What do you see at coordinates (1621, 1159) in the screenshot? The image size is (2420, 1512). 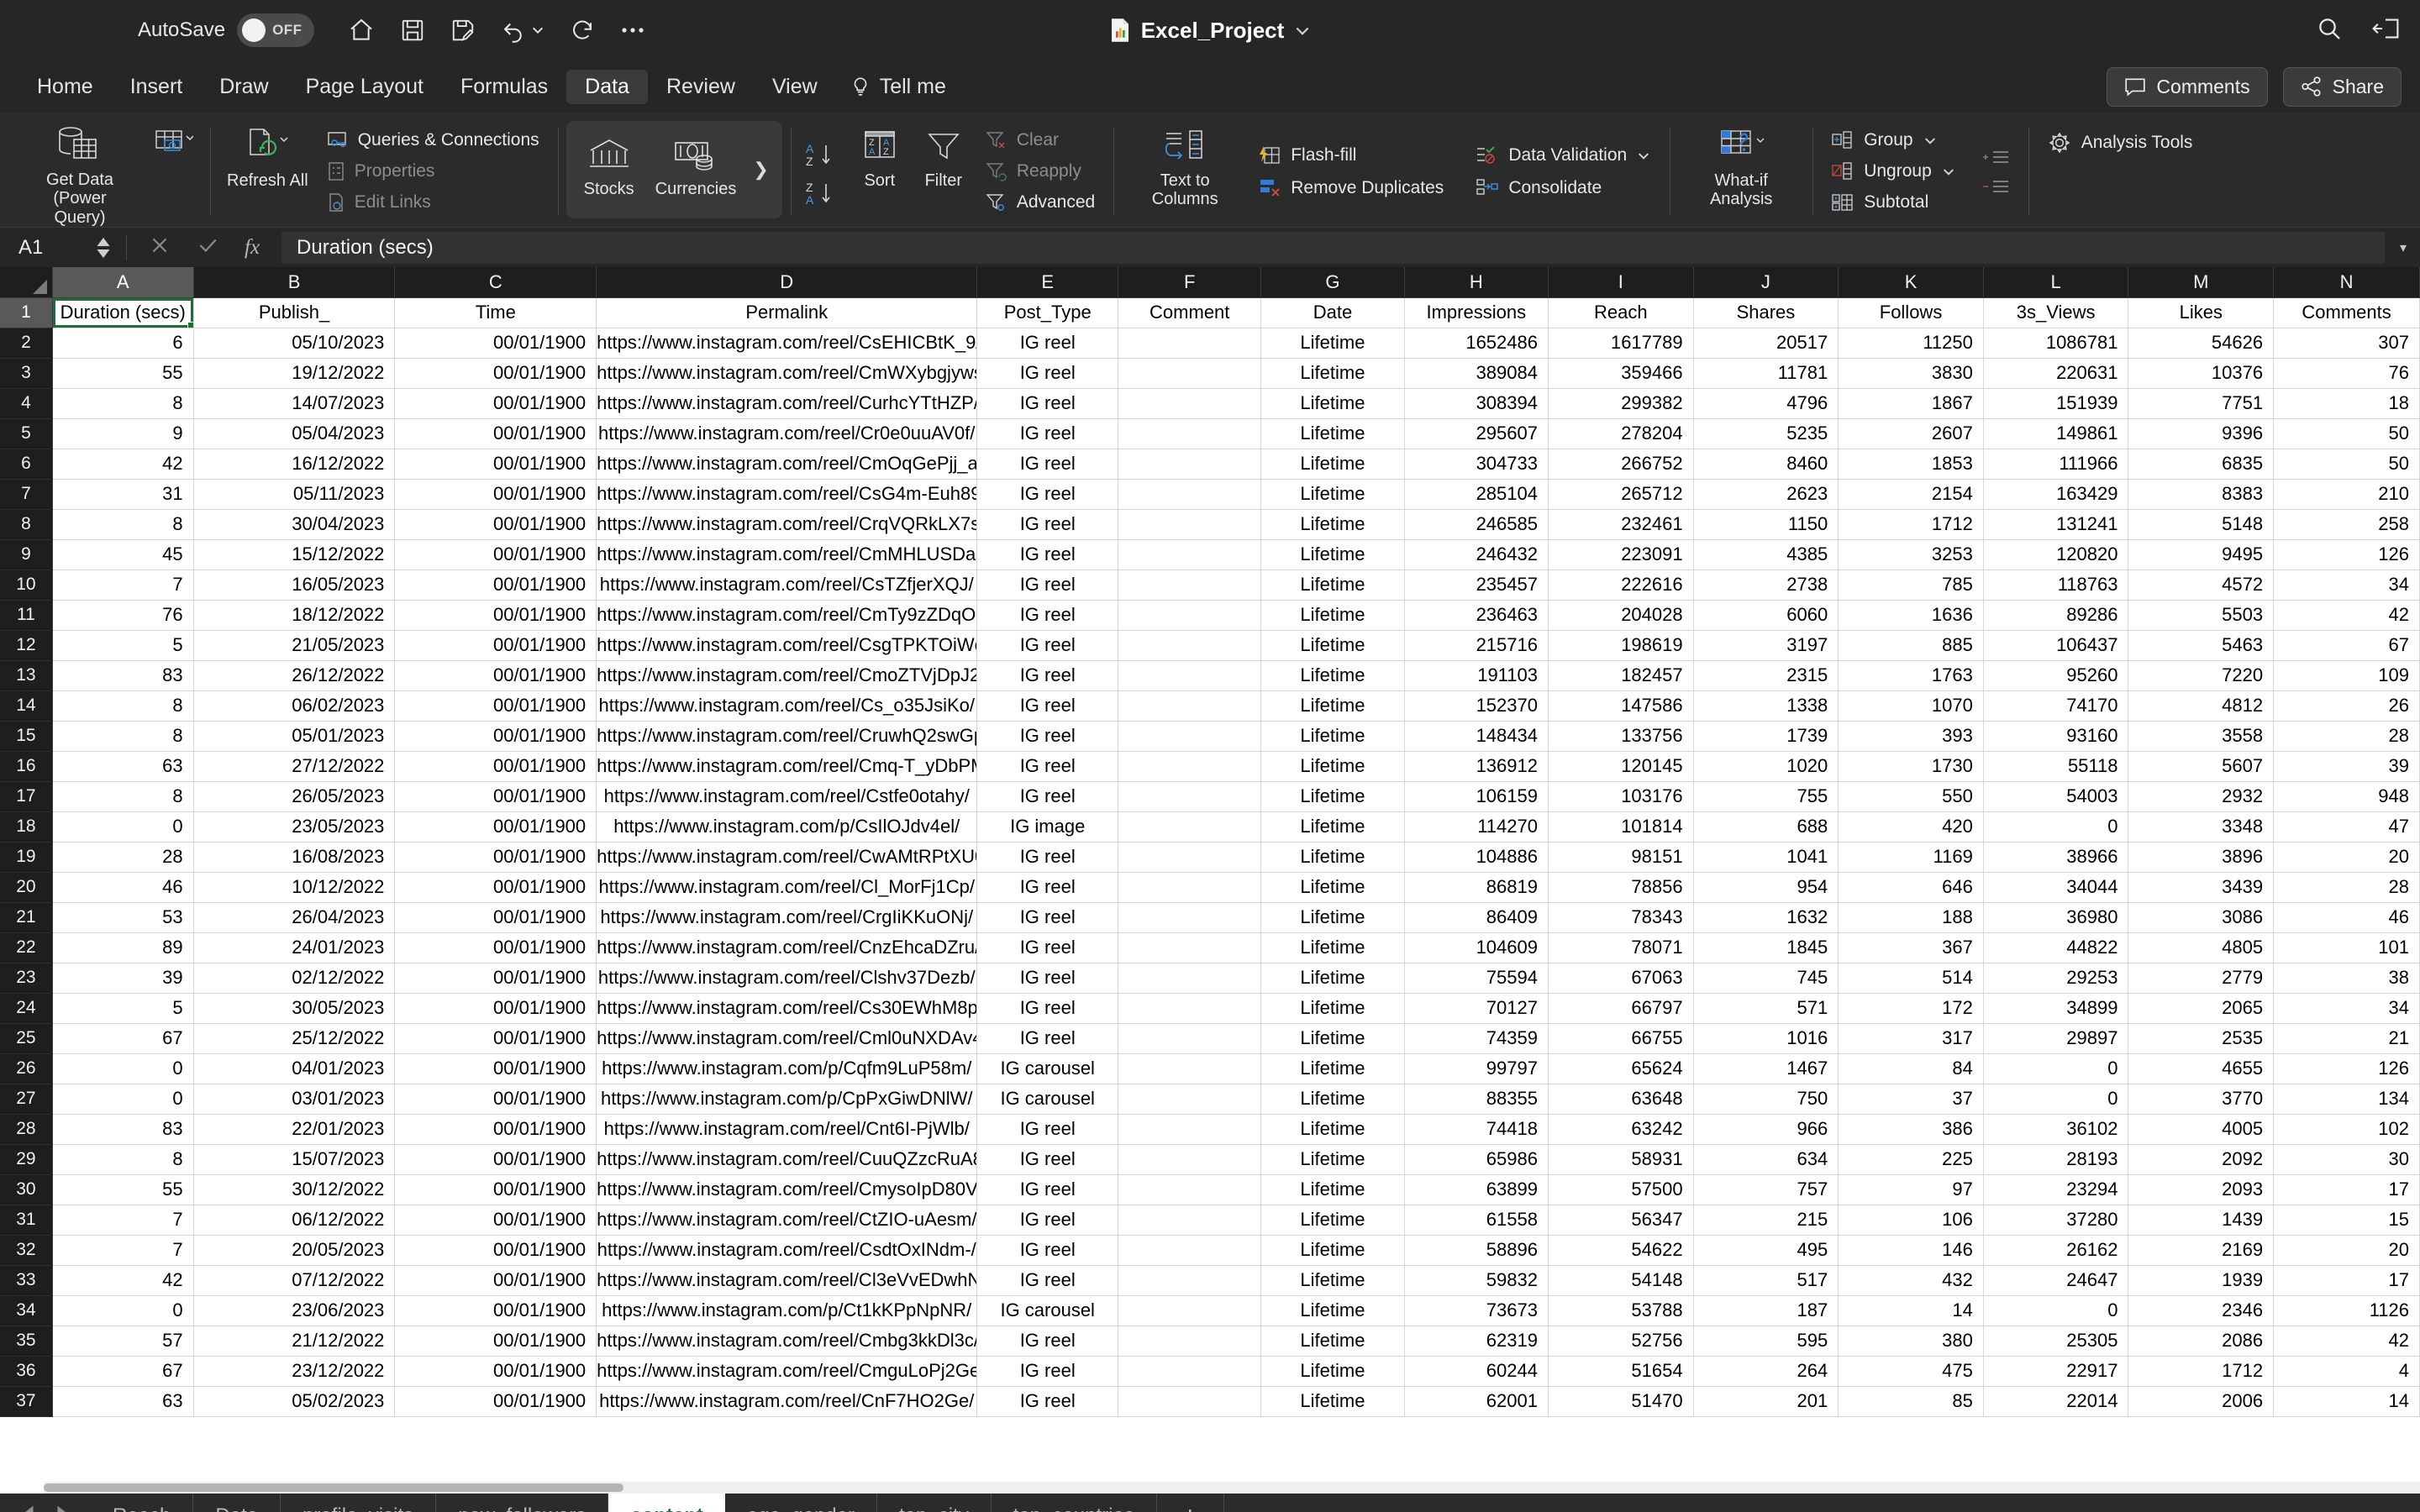 I see `grid-cell: 58931` at bounding box center [1621, 1159].